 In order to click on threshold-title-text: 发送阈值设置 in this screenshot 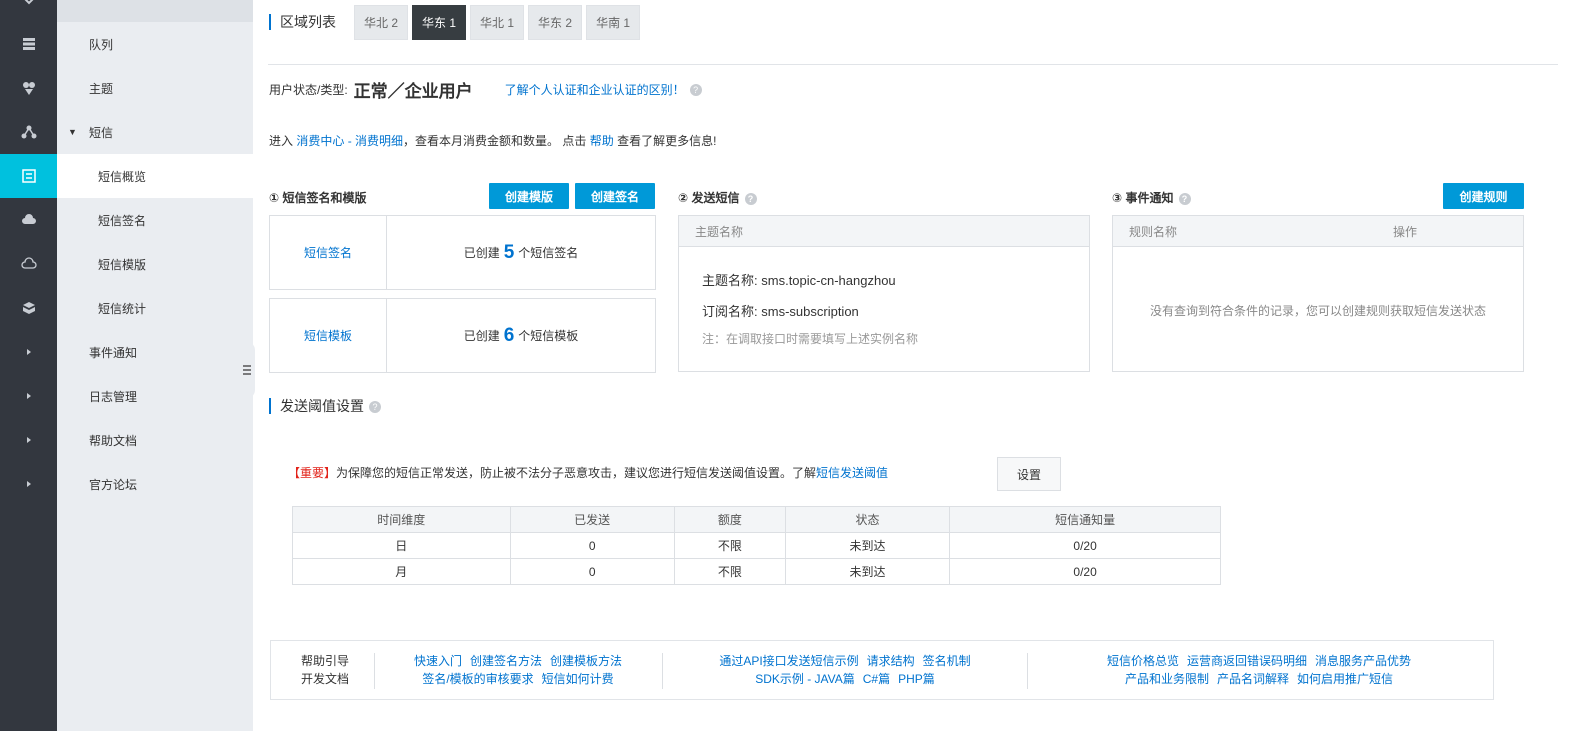, I will do `click(322, 406)`.